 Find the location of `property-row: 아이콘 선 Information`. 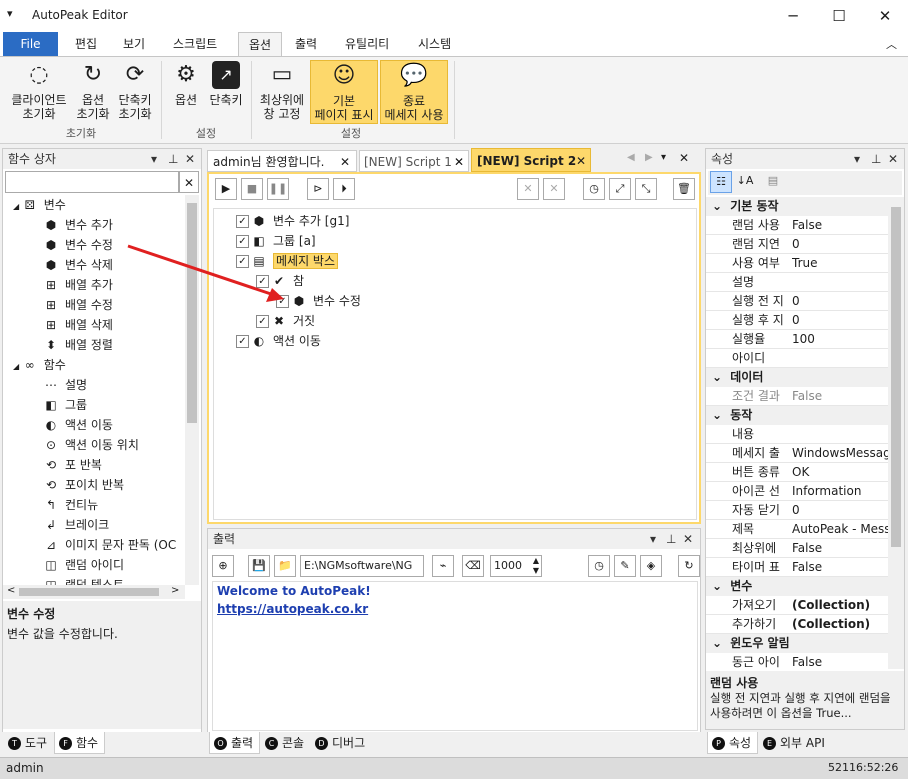

property-row: 아이콘 선 Information is located at coordinates (797, 491).